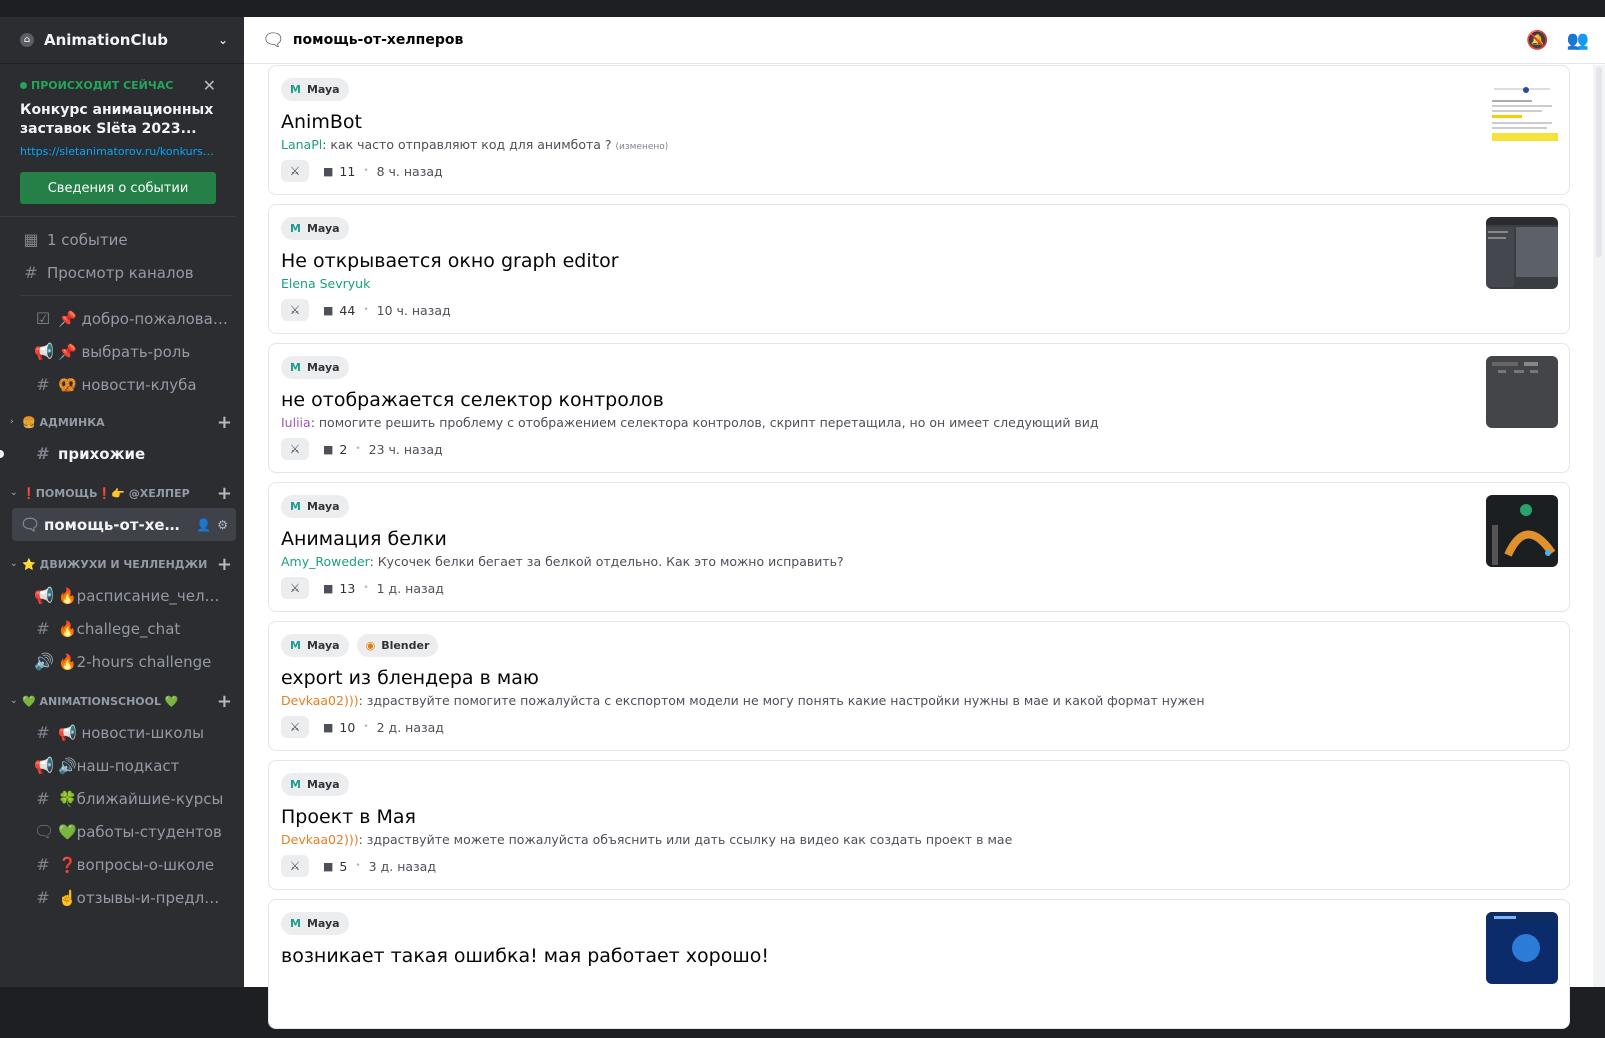  What do you see at coordinates (122, 40) in the screenshot?
I see `server-header: ⌂ AnimationClub ⌄` at bounding box center [122, 40].